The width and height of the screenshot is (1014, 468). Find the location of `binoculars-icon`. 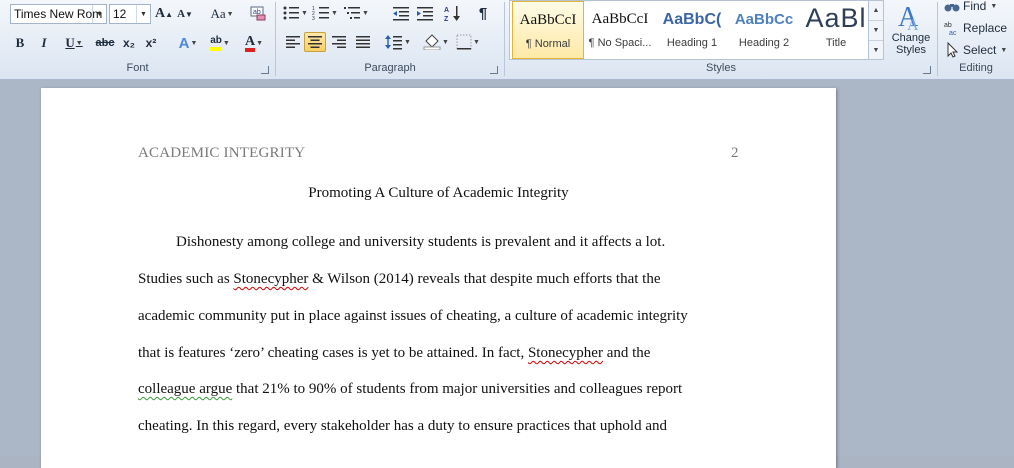

binoculars-icon is located at coordinates (952, 8).